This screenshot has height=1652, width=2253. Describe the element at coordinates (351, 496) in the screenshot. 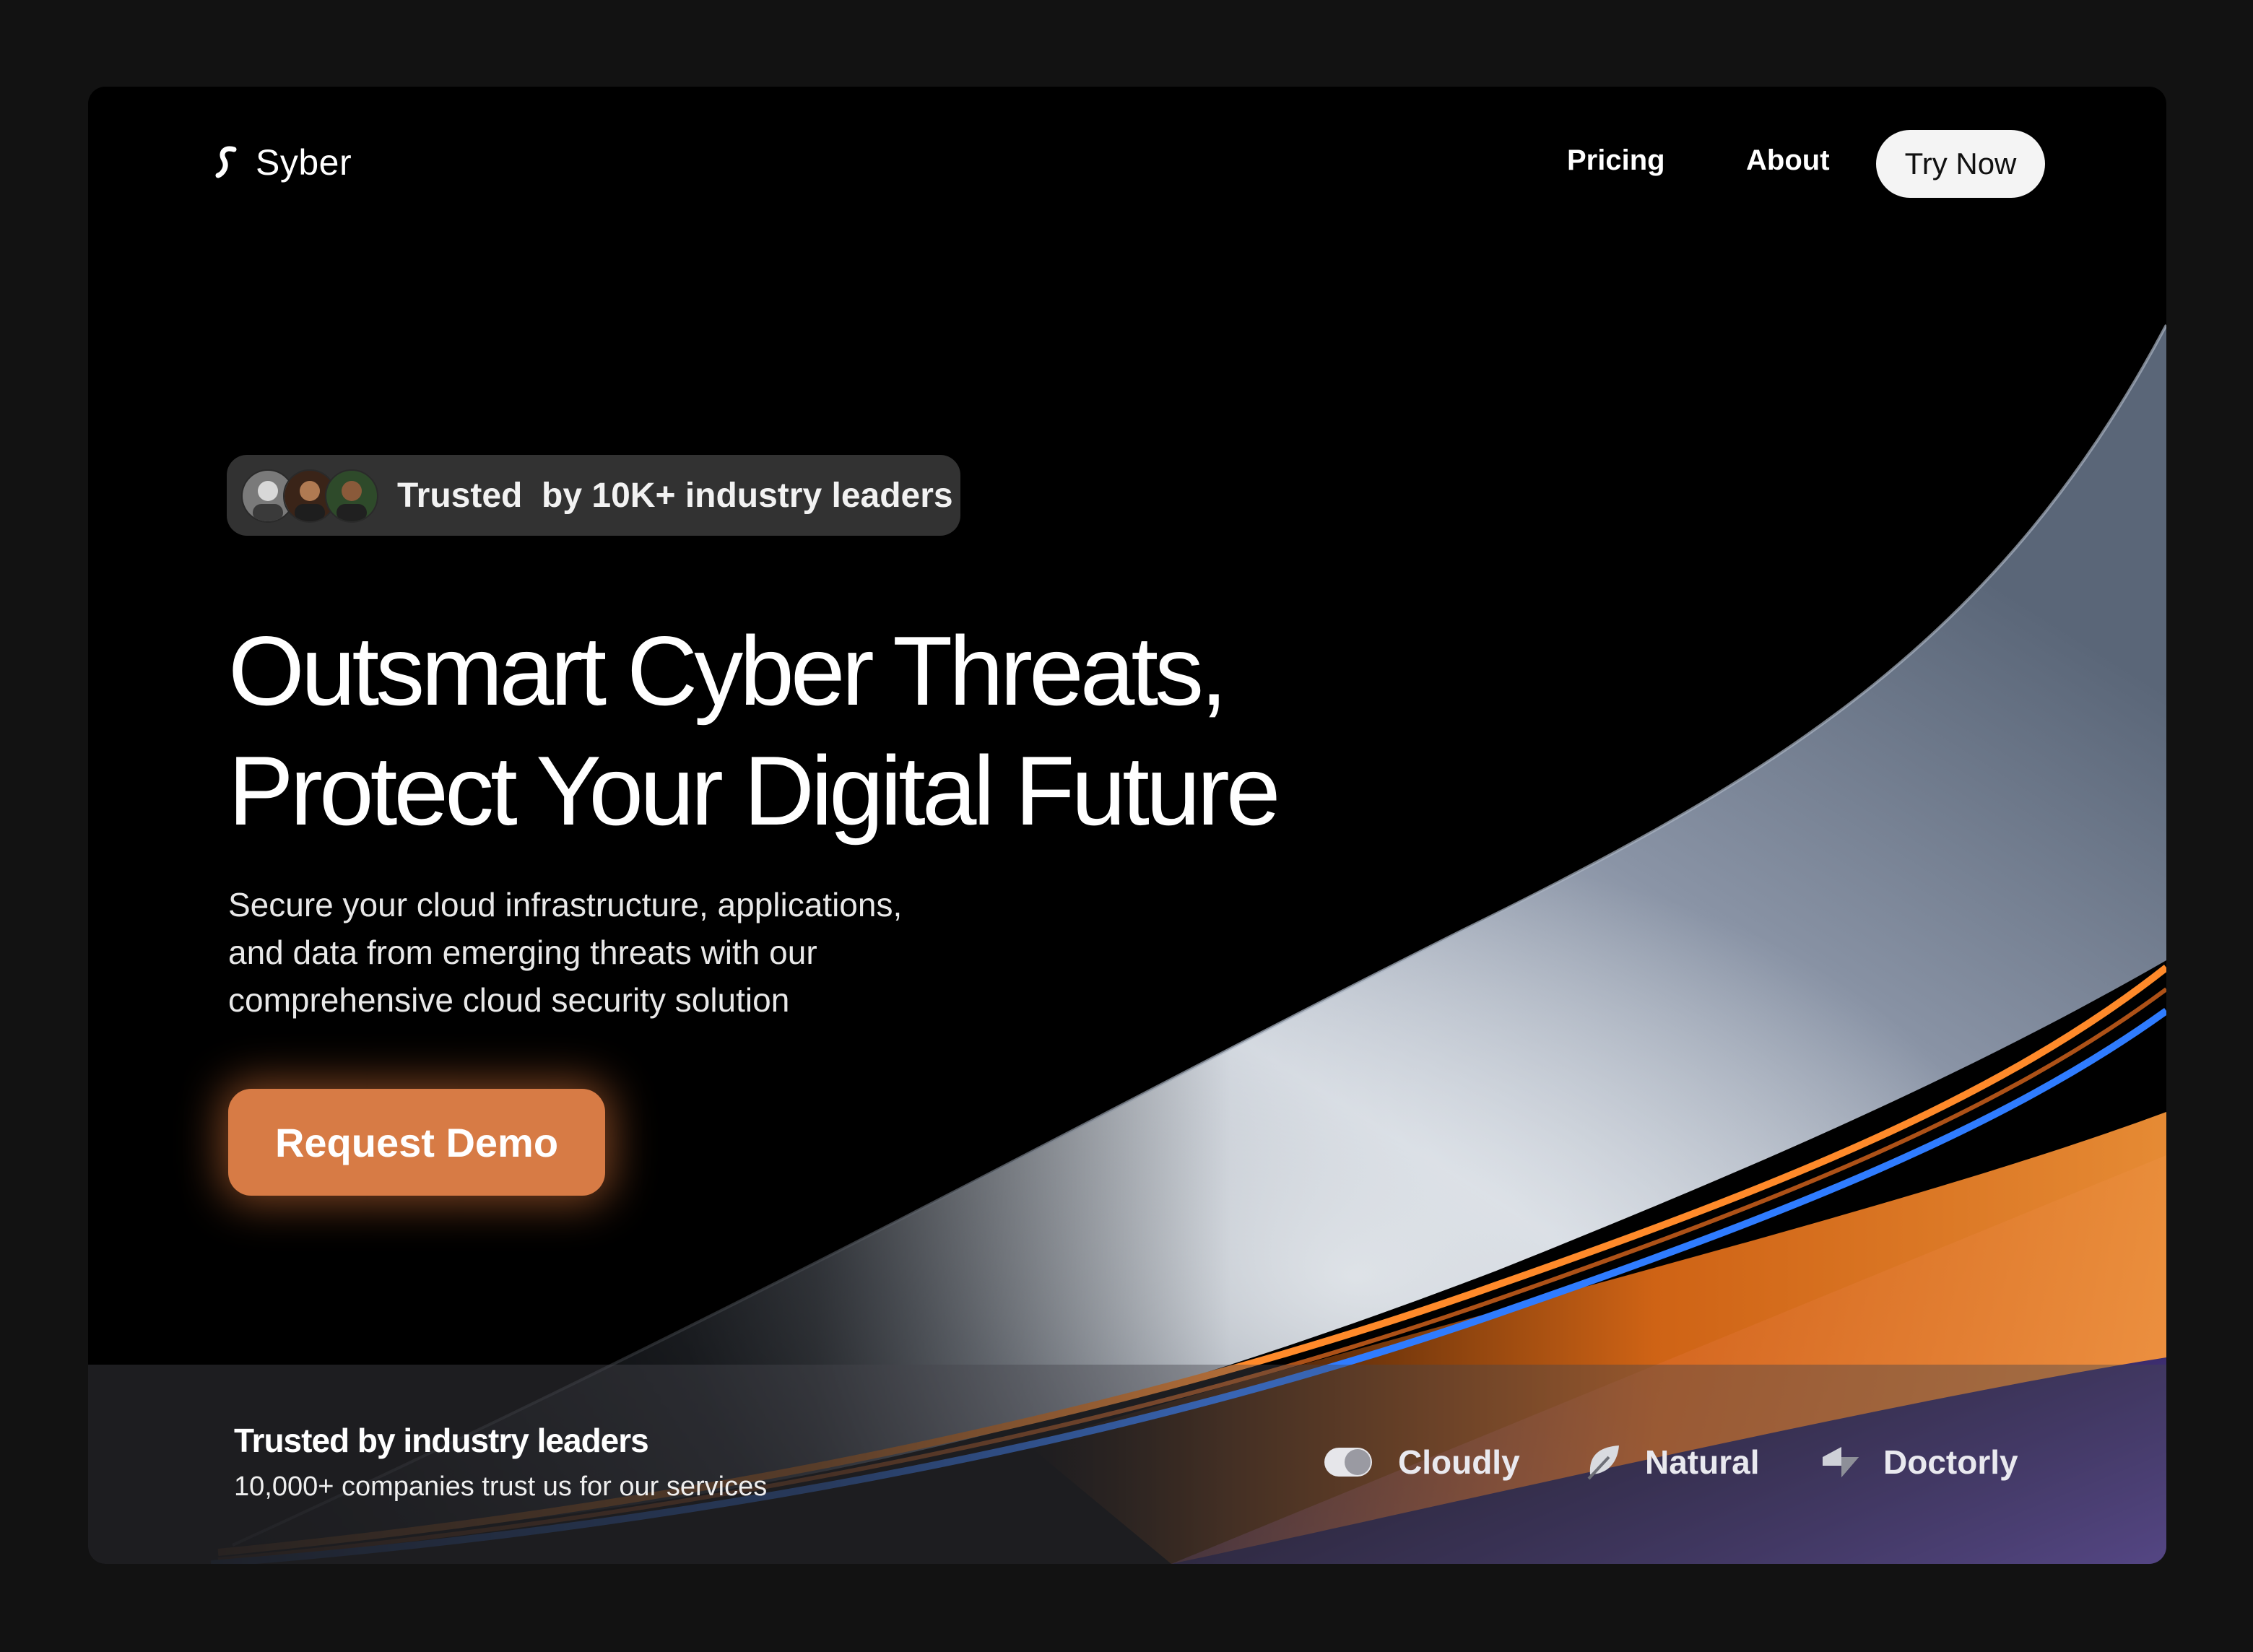

I see `avatar` at that location.